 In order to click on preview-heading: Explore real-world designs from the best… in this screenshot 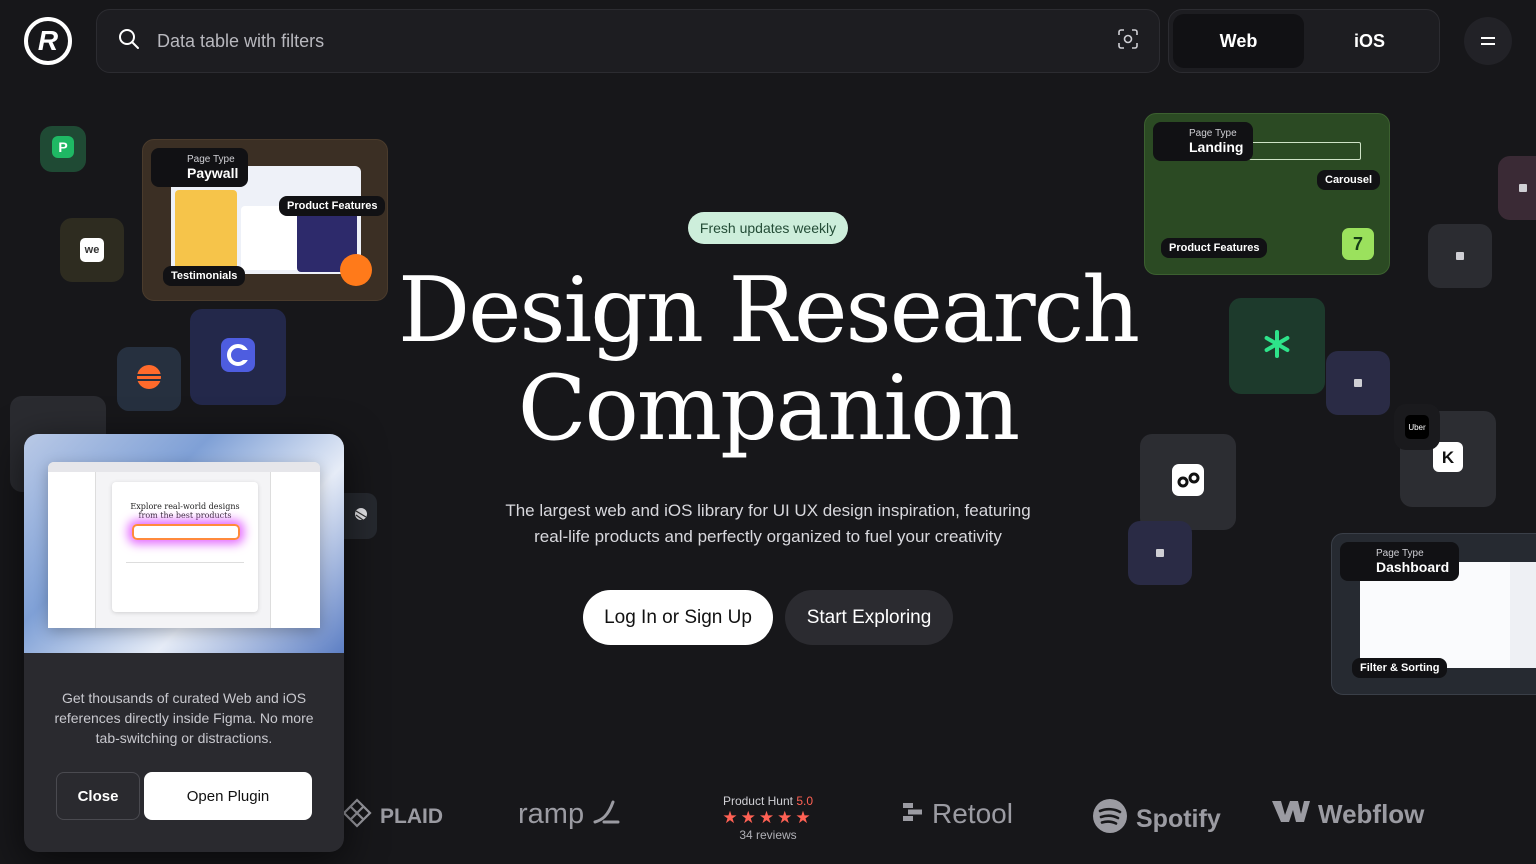, I will do `click(185, 511)`.